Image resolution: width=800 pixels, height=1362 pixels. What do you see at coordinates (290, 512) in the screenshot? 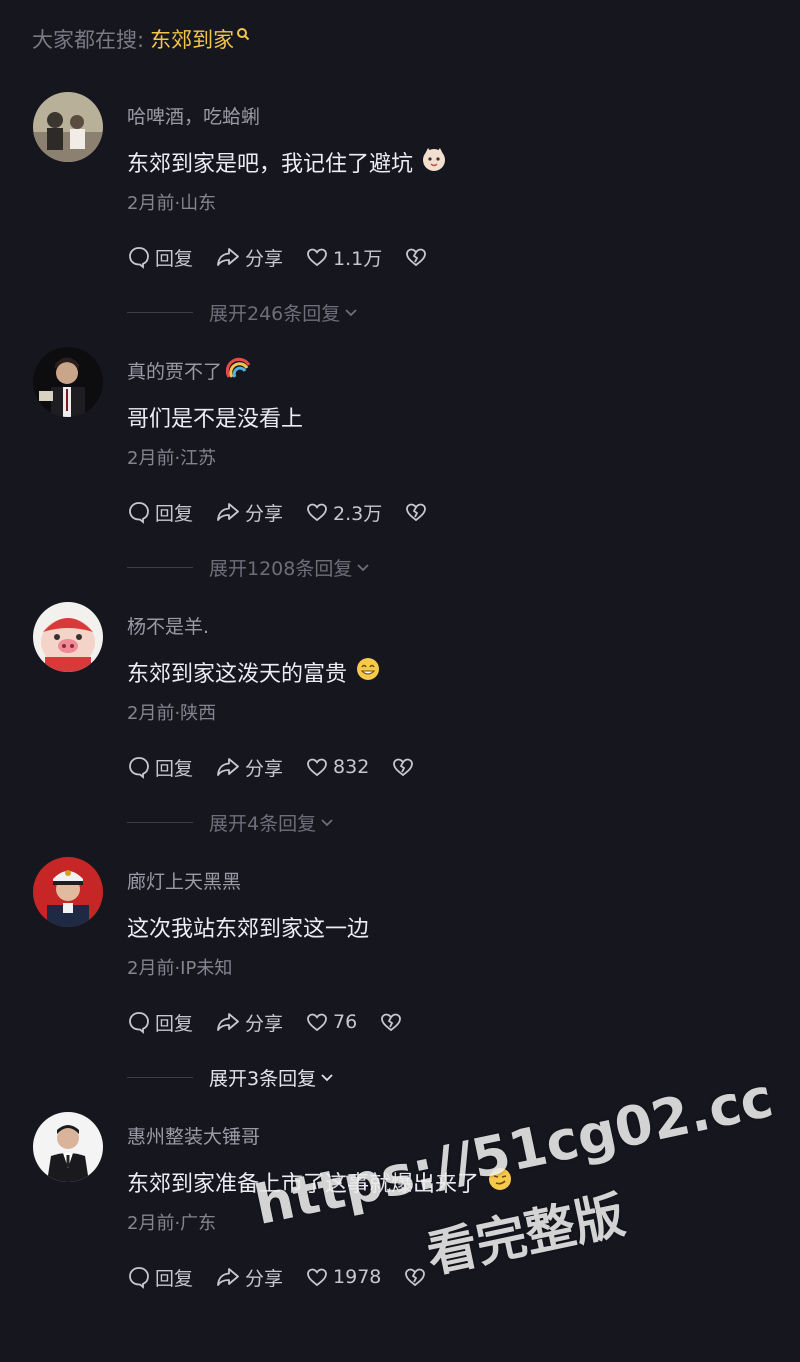
I see `comment-actions: 回复 分享 2.3万` at bounding box center [290, 512].